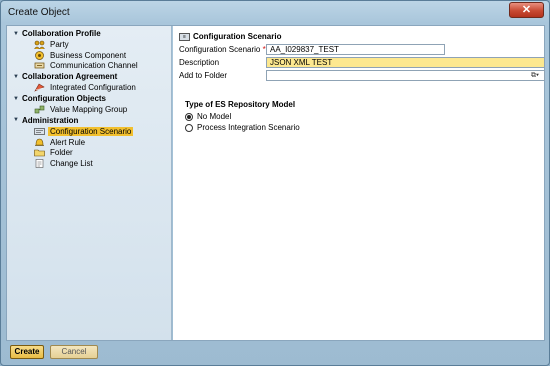 The image size is (550, 366). I want to click on tree-item-label: Integrated Configuration, so click(93, 88).